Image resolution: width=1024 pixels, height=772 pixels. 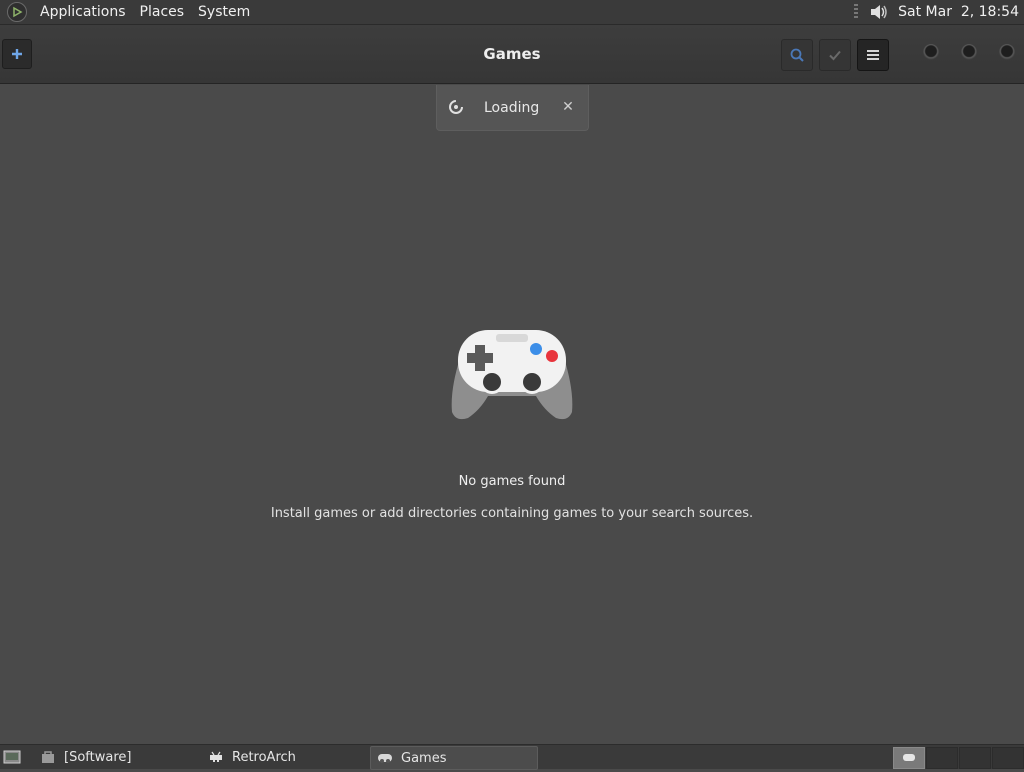 What do you see at coordinates (1007, 52) in the screenshot?
I see `close-window-button` at bounding box center [1007, 52].